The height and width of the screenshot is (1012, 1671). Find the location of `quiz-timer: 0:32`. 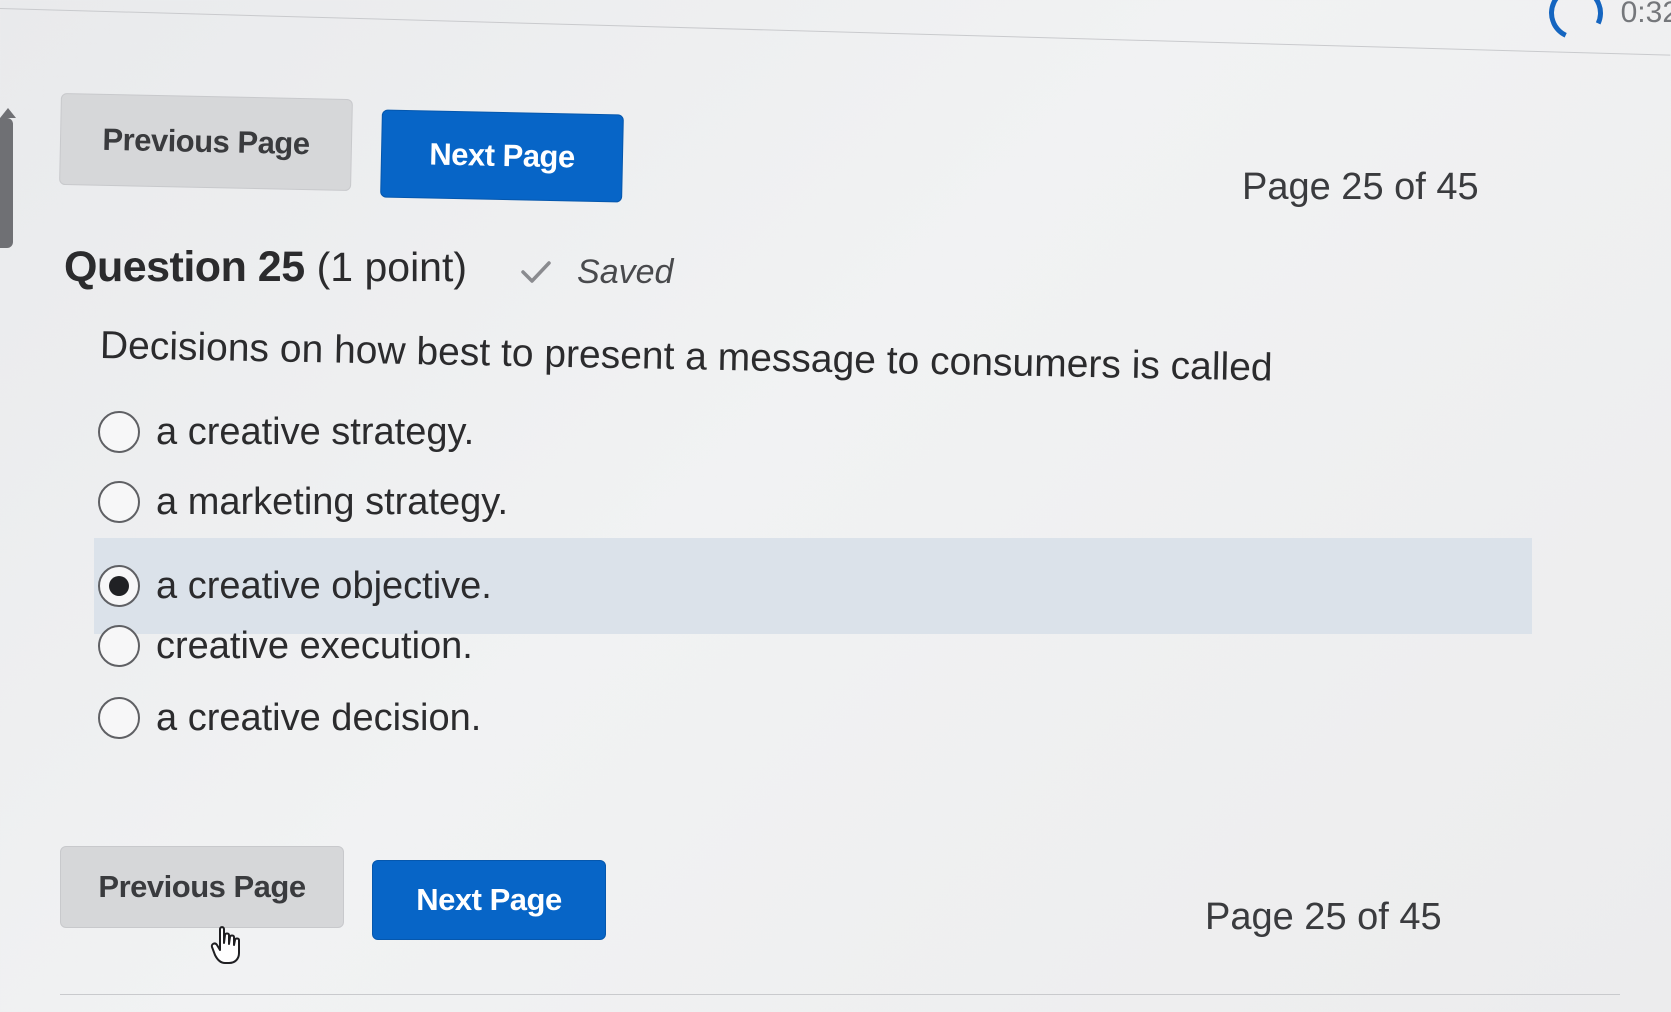

quiz-timer: 0:32 is located at coordinates (1606, 24).